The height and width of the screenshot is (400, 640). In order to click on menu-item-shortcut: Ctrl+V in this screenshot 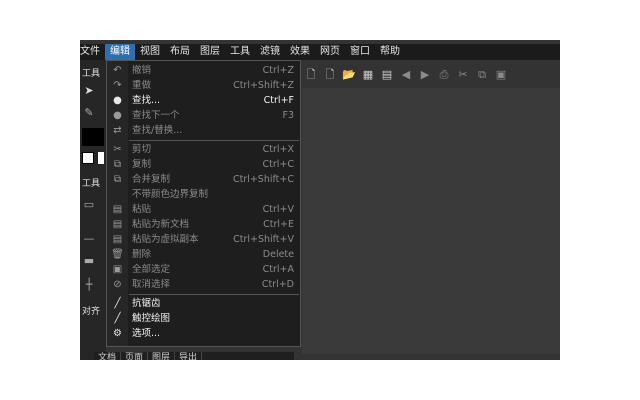, I will do `click(278, 209)`.